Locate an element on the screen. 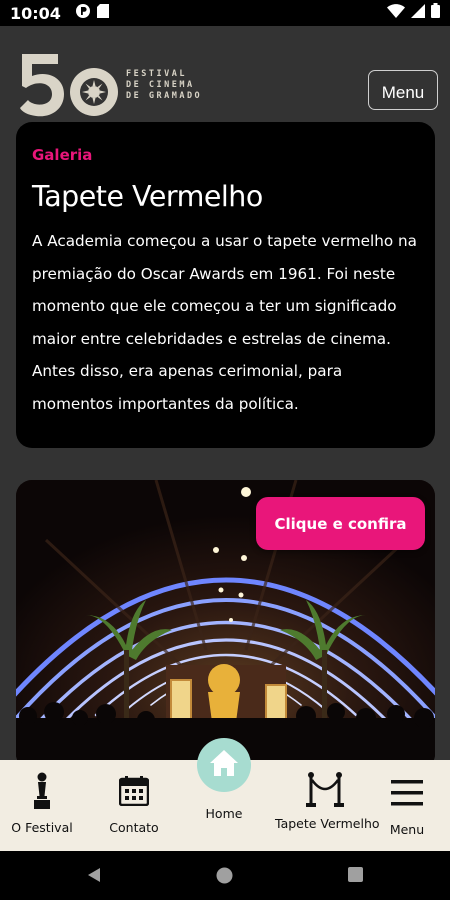 The width and height of the screenshot is (450, 900). clock: 10:04 is located at coordinates (35, 13).